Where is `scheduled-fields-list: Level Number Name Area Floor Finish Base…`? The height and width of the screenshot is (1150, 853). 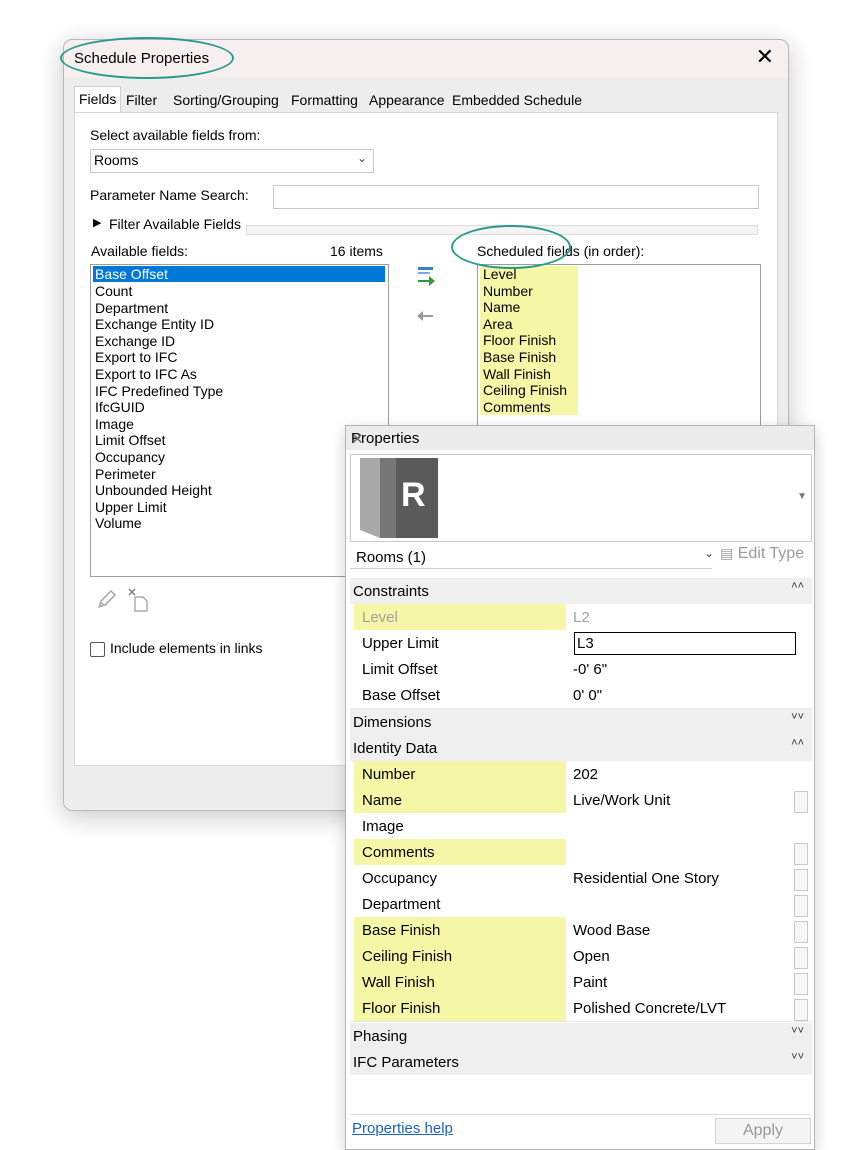
scheduled-fields-list: Level Number Name Area Floor Finish Base… is located at coordinates (619, 350).